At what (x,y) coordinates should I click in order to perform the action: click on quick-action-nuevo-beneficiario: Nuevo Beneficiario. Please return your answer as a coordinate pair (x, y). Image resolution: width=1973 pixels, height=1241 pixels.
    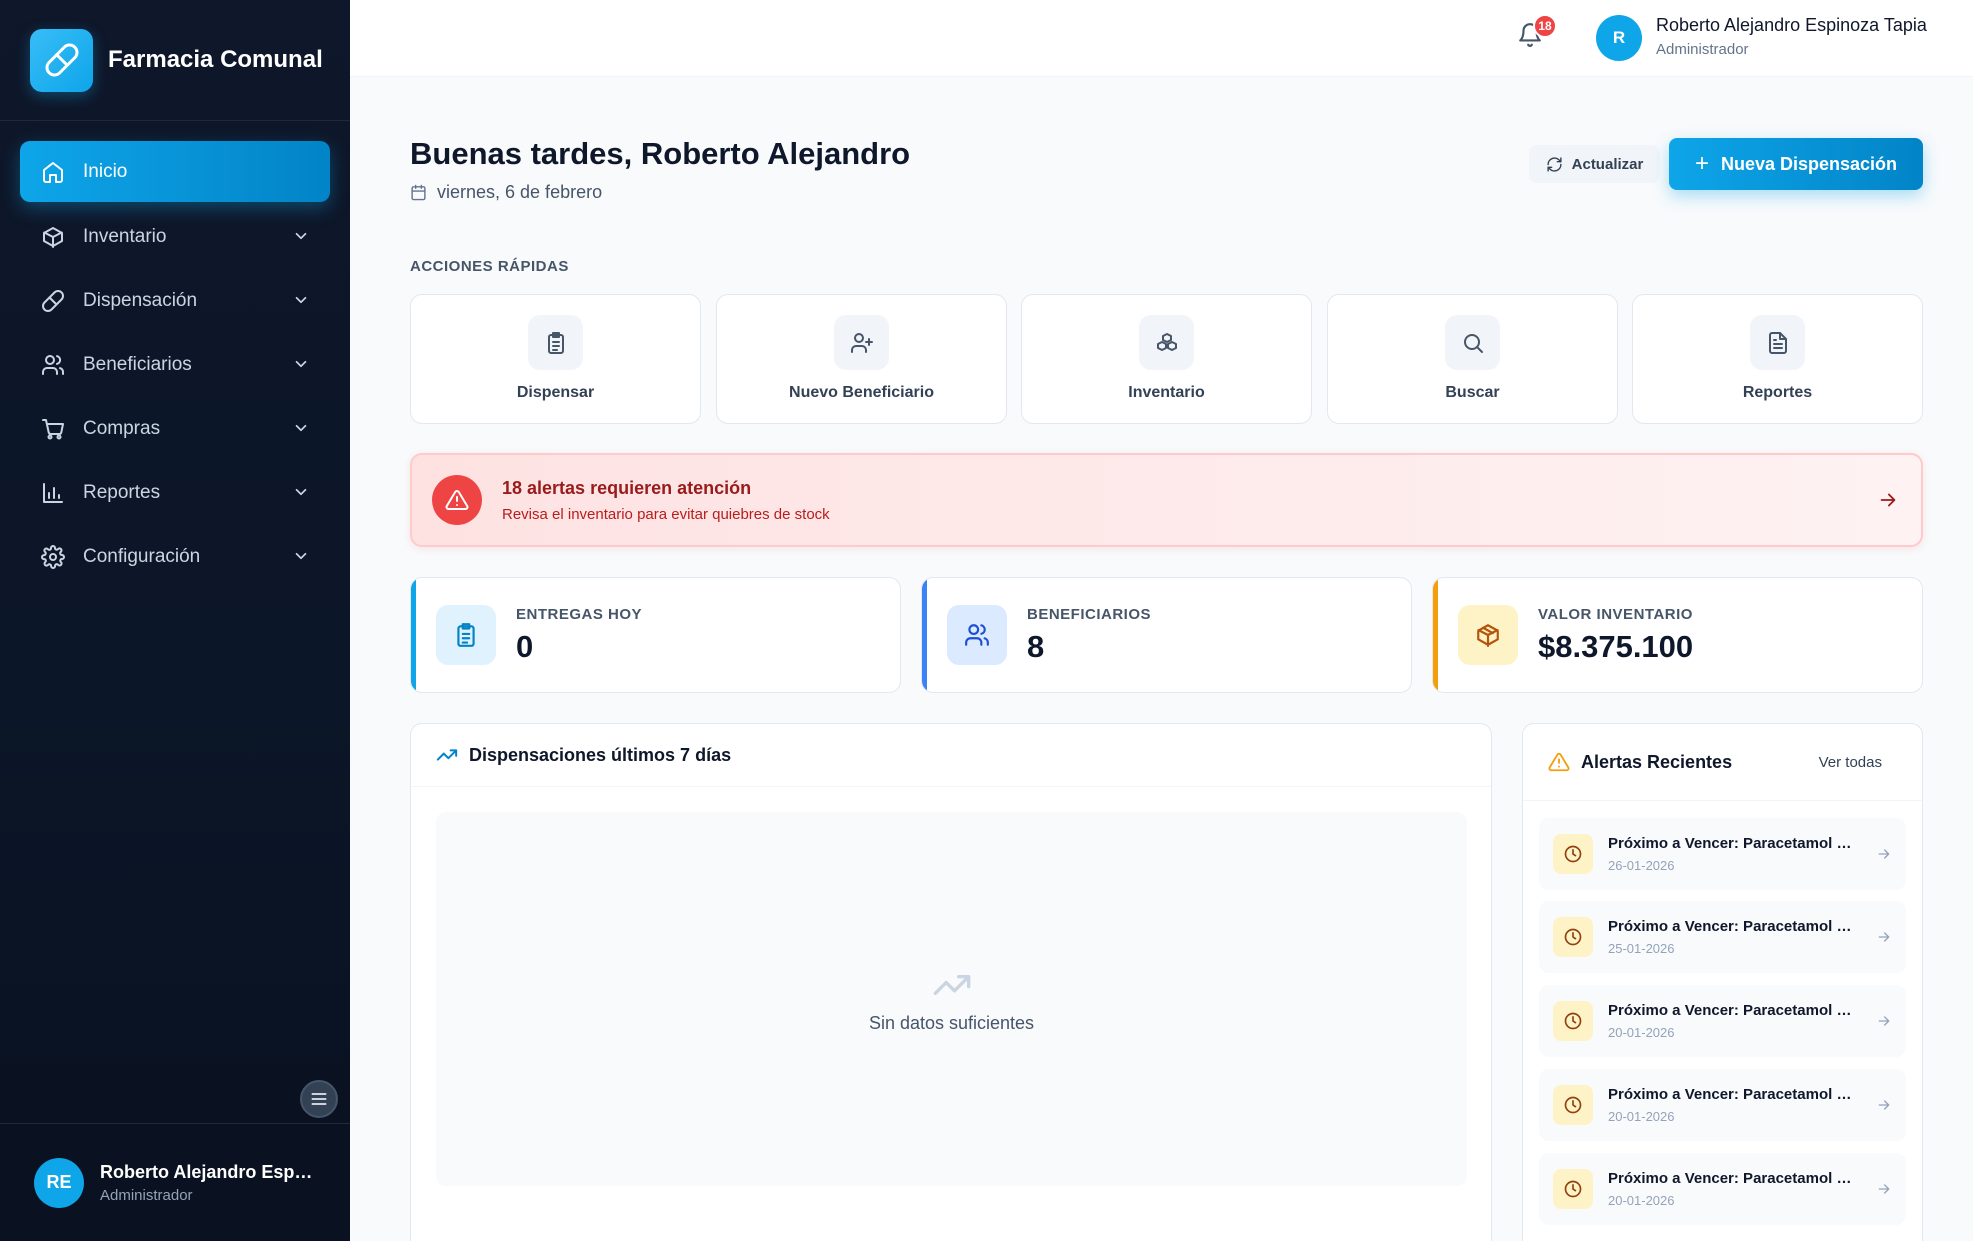
    Looking at the image, I should click on (861, 359).